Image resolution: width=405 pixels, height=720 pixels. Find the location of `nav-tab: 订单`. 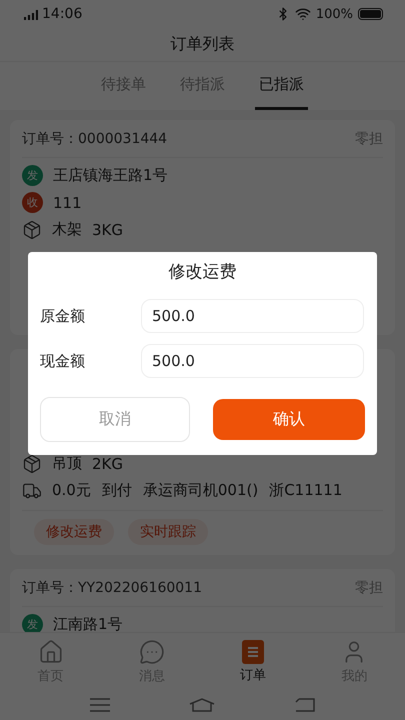

nav-tab: 订单 is located at coordinates (253, 661).